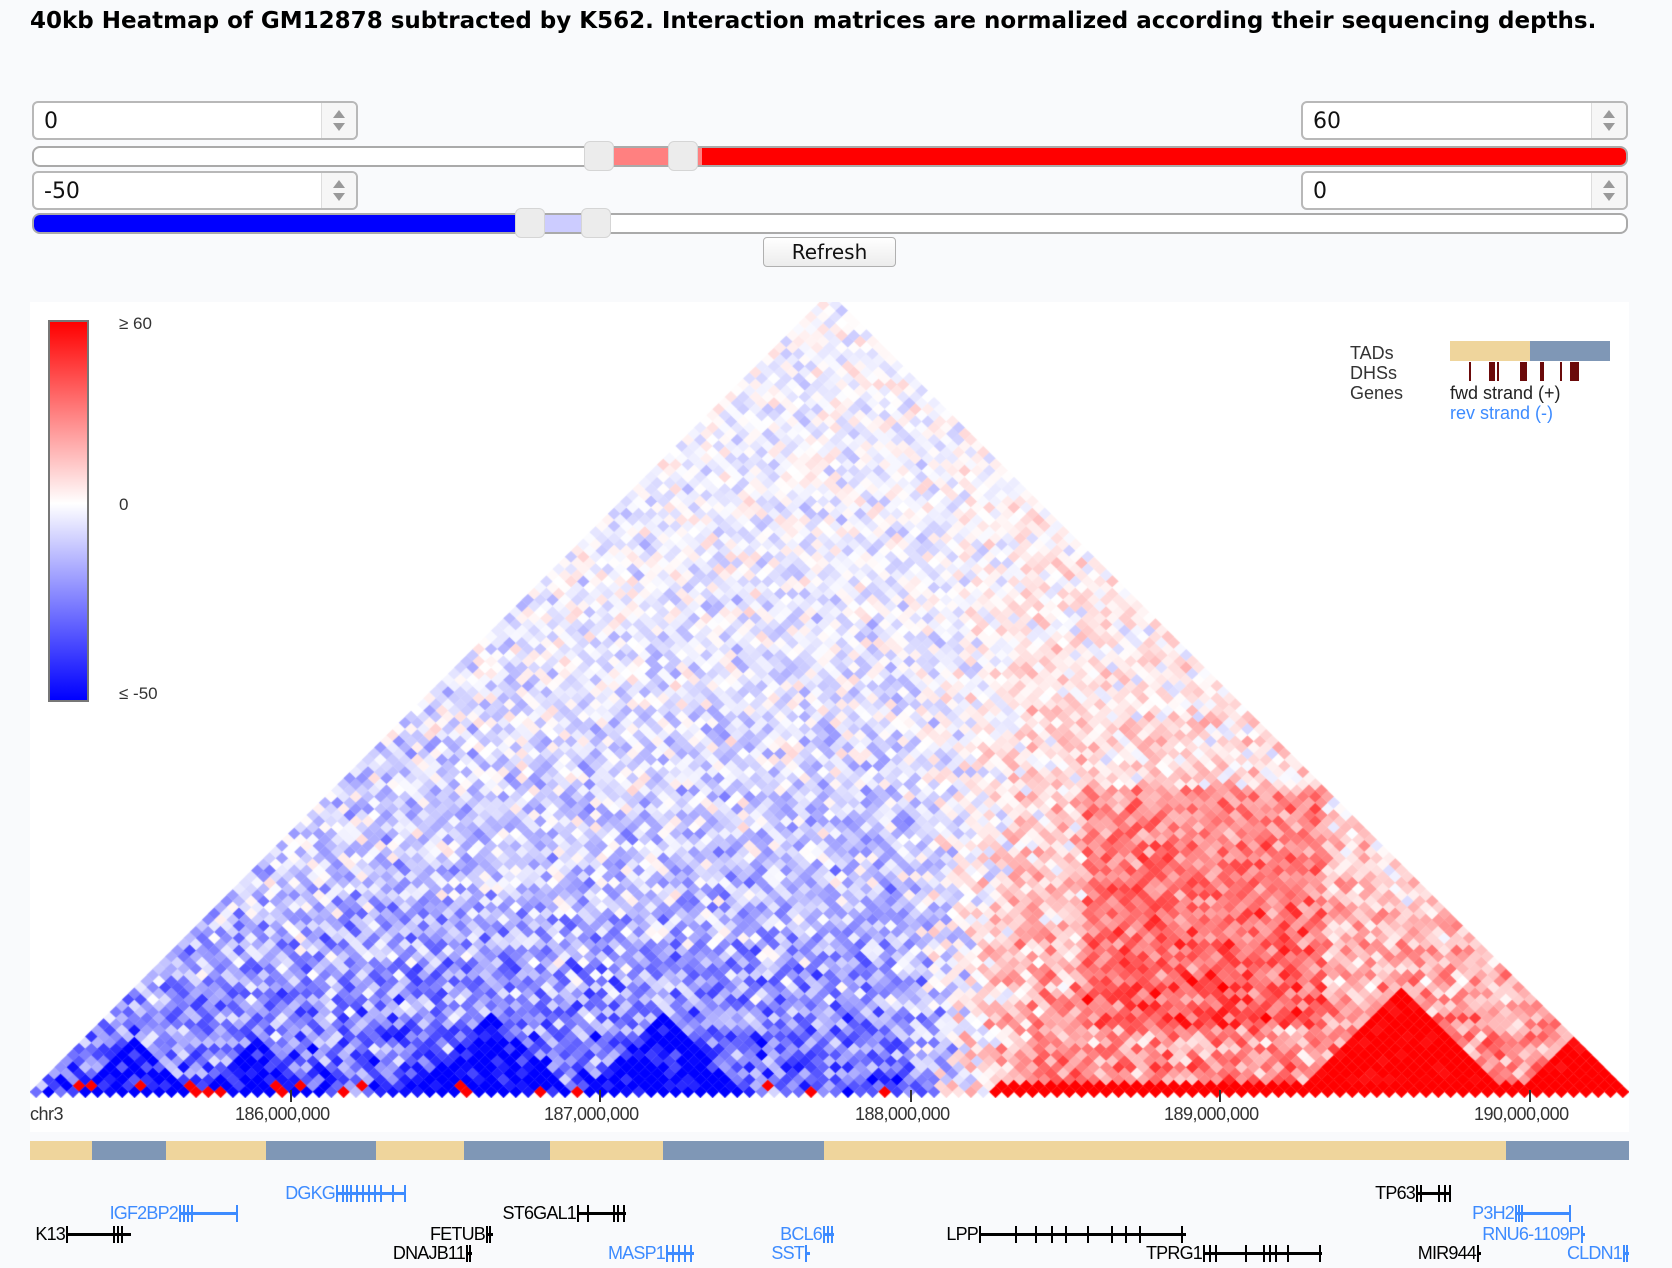  What do you see at coordinates (1320, 191) in the screenshot?
I see `negative-max-value: 0` at bounding box center [1320, 191].